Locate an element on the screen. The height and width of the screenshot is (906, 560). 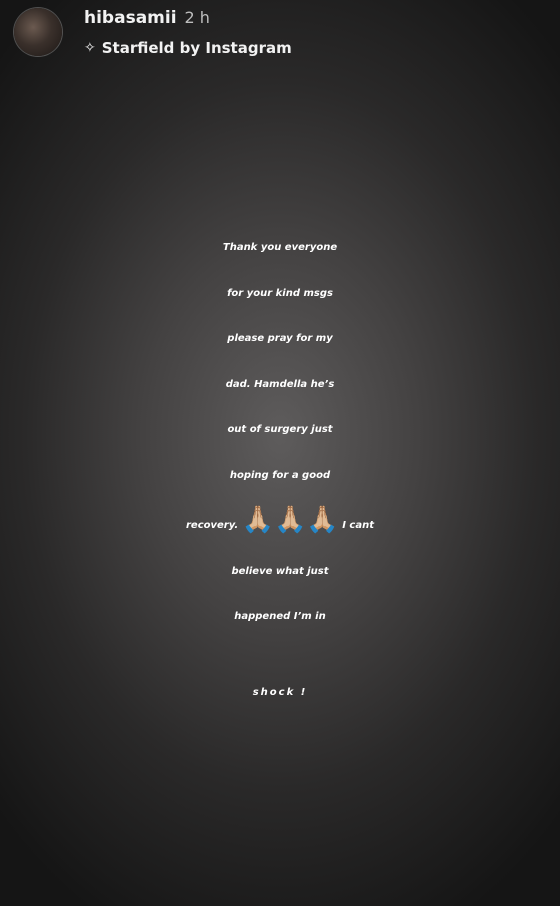
text-line: Thank you everyone is located at coordinates (280, 247).